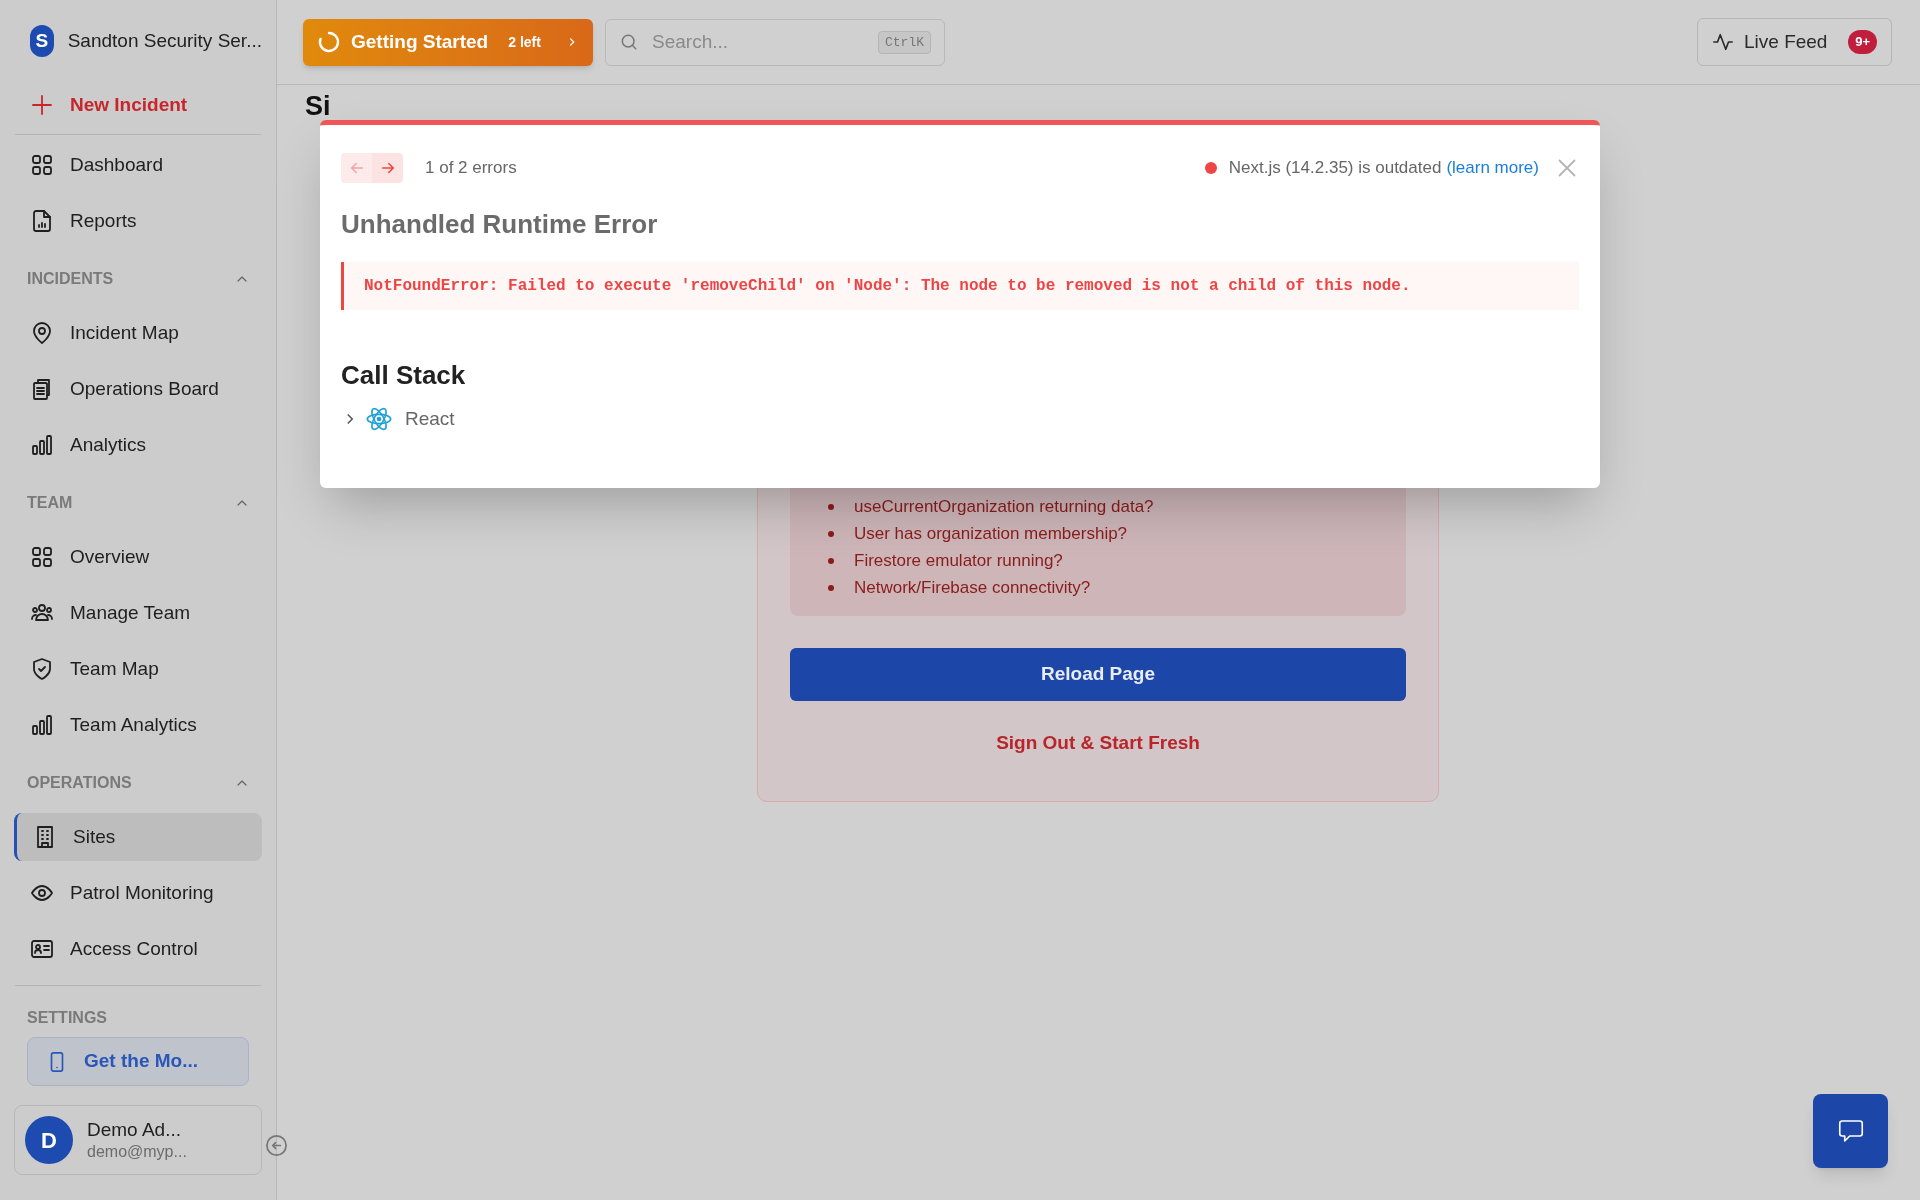 The width and height of the screenshot is (1920, 1200). Describe the element at coordinates (1098, 674) in the screenshot. I see `reload-page-button: Reload Page` at that location.